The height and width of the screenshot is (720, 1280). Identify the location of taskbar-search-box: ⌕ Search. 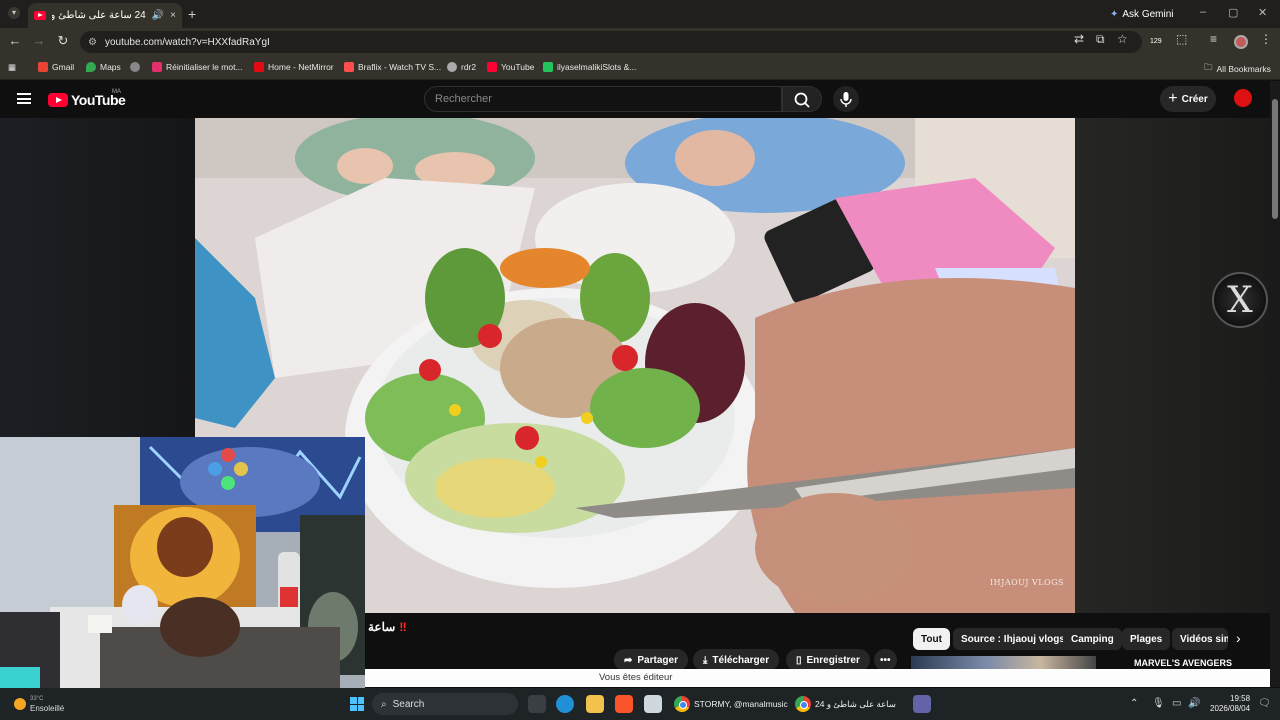
(445, 704).